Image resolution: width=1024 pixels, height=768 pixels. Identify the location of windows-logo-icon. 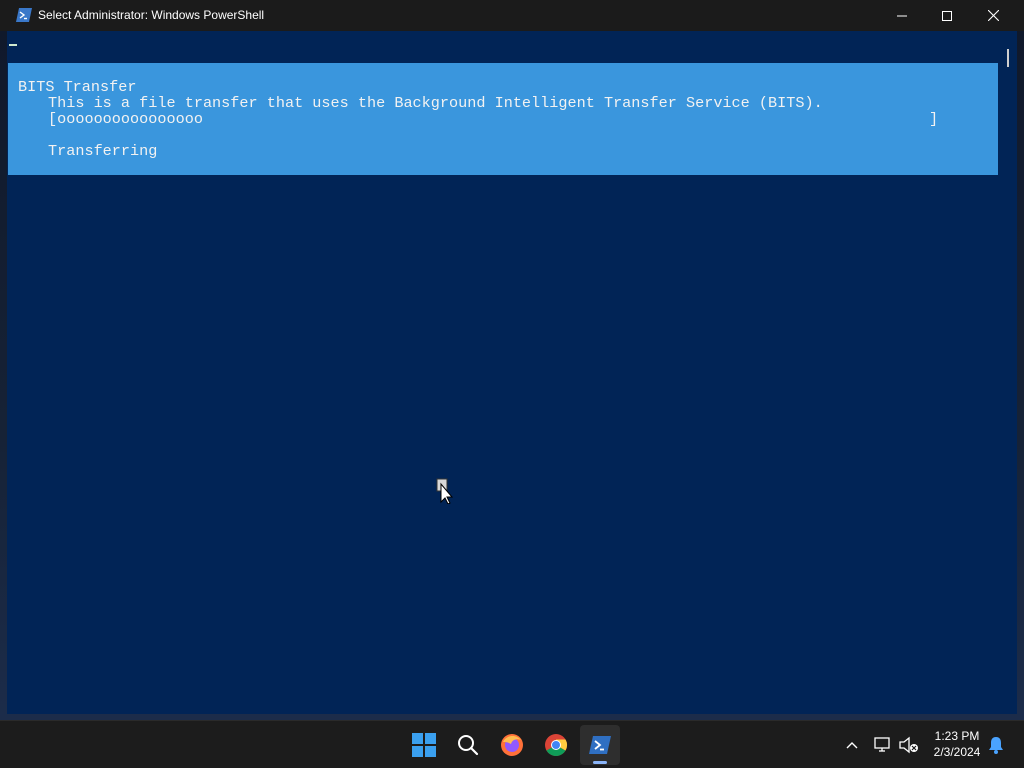
(424, 745).